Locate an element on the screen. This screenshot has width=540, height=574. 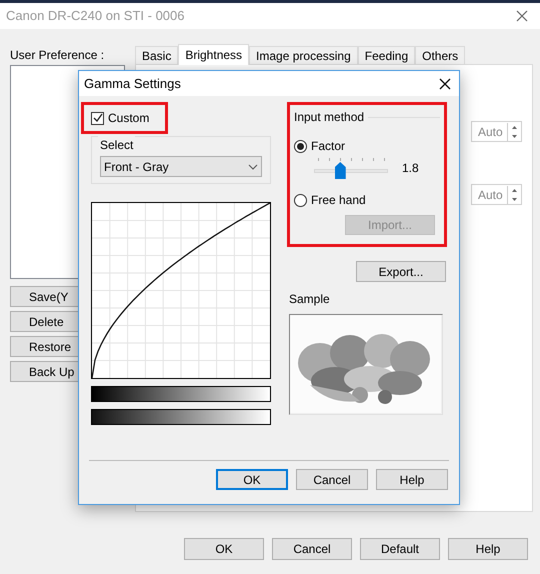
custom-checkbox is located at coordinates (97, 118).